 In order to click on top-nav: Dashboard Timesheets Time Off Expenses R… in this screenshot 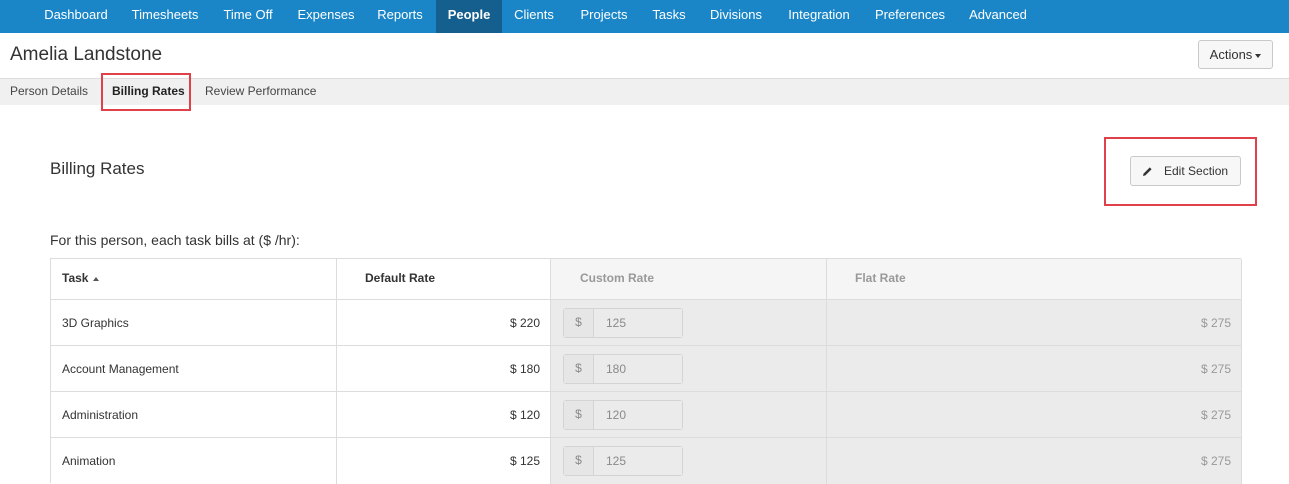, I will do `click(644, 16)`.